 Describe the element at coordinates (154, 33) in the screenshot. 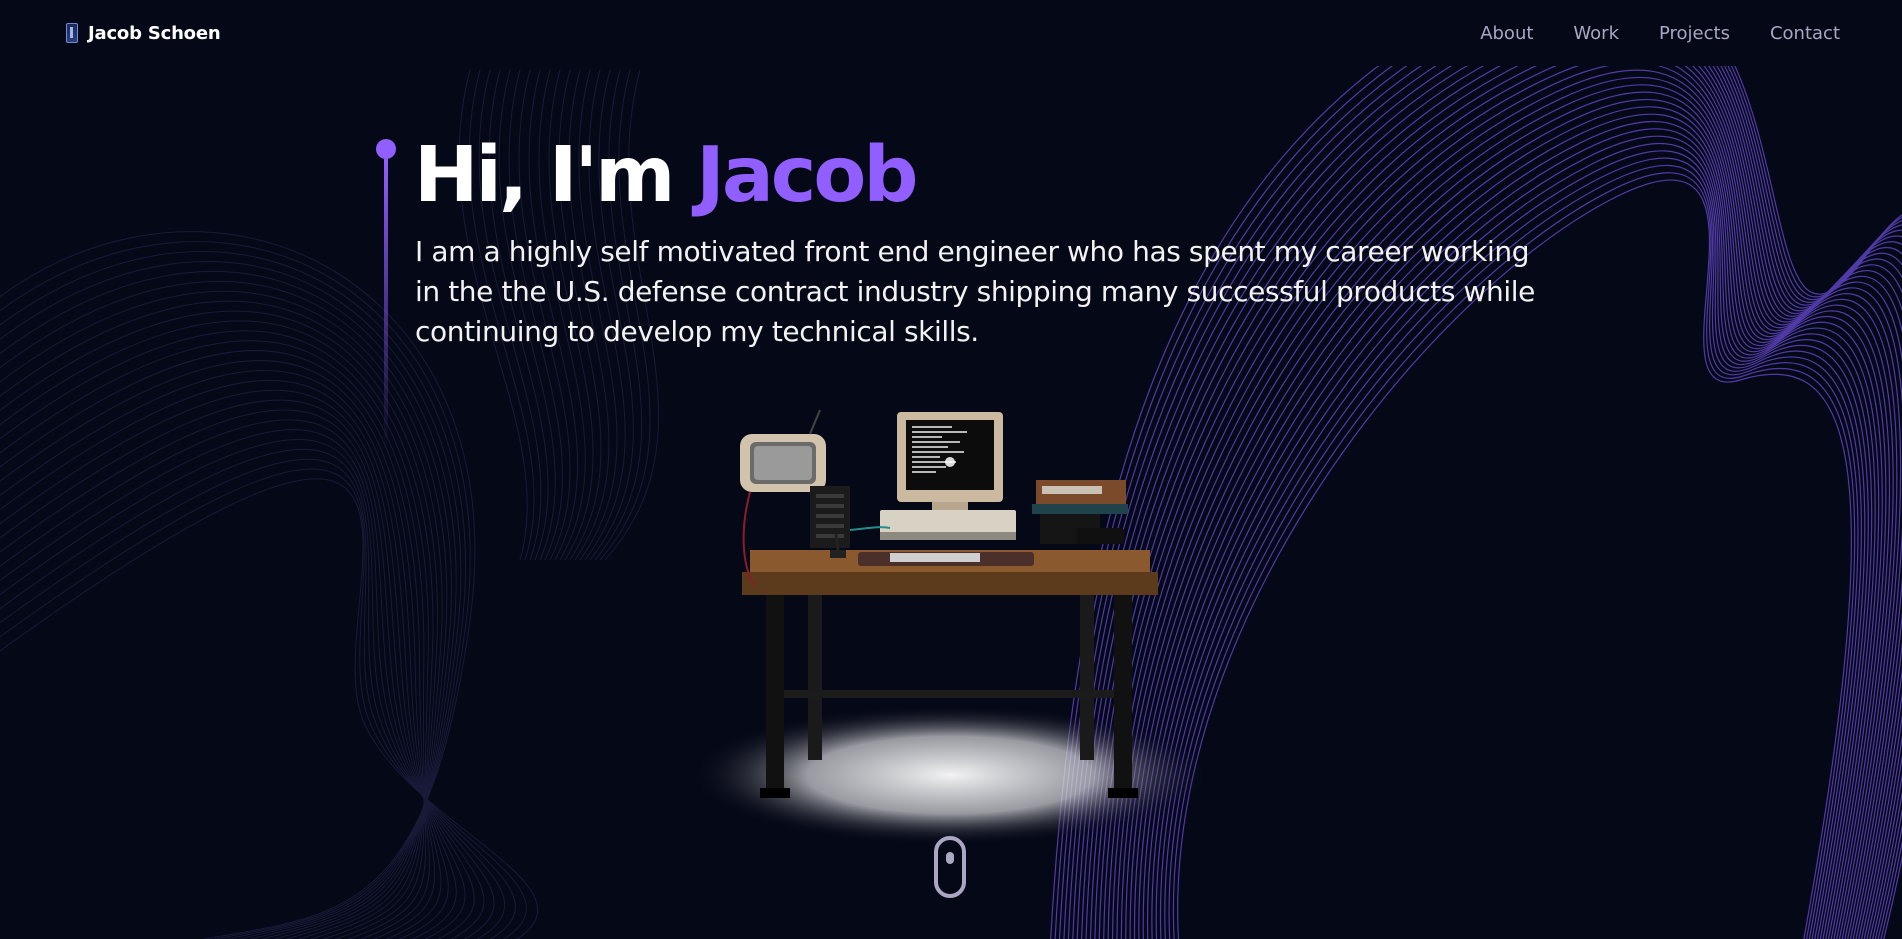

I see `brand-name: Jacob Schoen` at that location.